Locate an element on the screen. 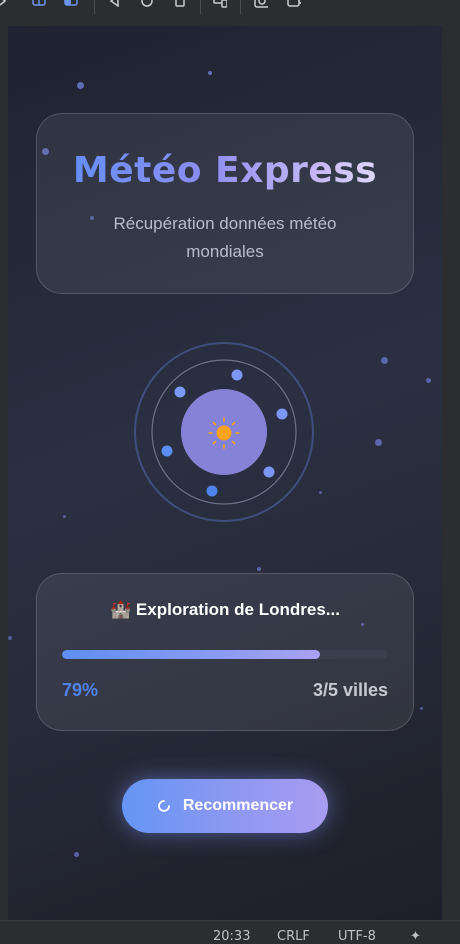 This screenshot has width=460, height=944. status-time: 20:33 is located at coordinates (232, 936).